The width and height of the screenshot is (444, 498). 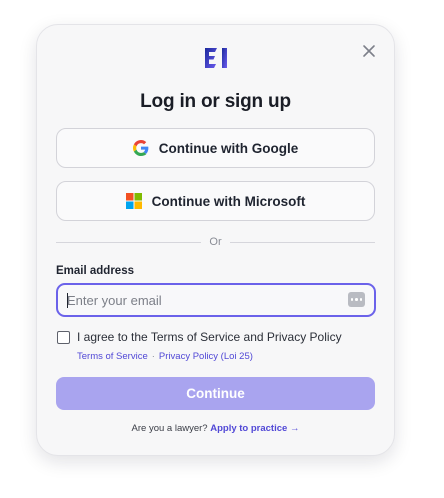 What do you see at coordinates (112, 356) in the screenshot?
I see `terms-of-service-link: Terms of Service` at bounding box center [112, 356].